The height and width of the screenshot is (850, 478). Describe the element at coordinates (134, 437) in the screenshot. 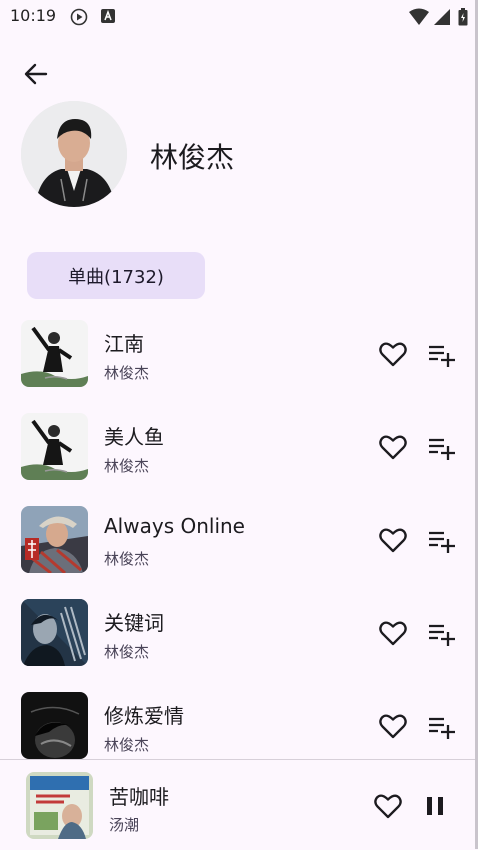

I see `song-title: 美人鱼` at that location.